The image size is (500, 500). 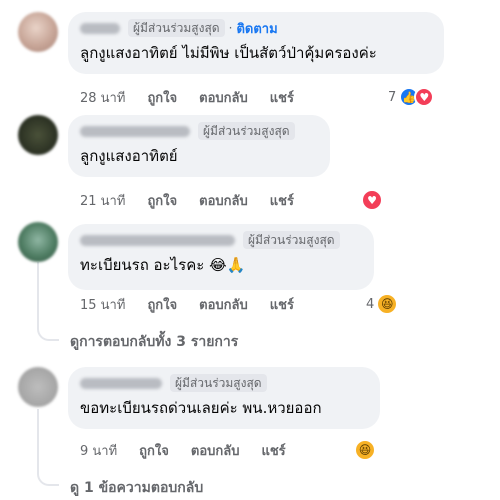 I want to click on timestamp: 15 นาที, so click(x=102, y=304).